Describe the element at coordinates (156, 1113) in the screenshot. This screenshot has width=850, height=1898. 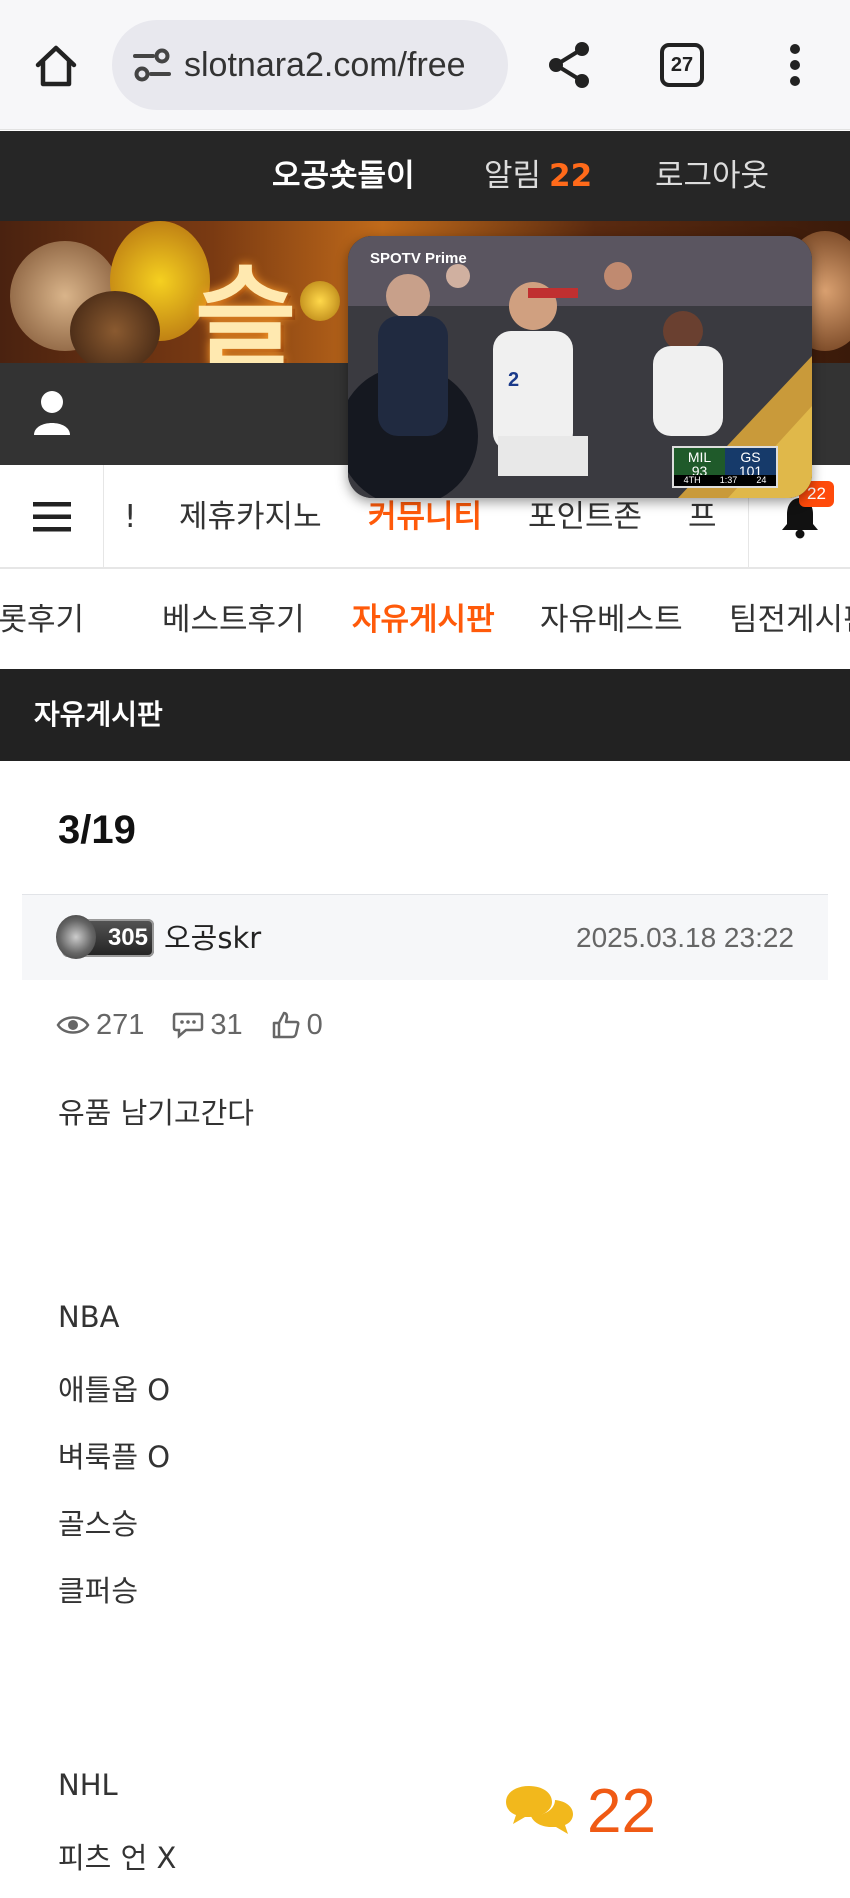
I see `body-line: 유품 남기고간다` at that location.